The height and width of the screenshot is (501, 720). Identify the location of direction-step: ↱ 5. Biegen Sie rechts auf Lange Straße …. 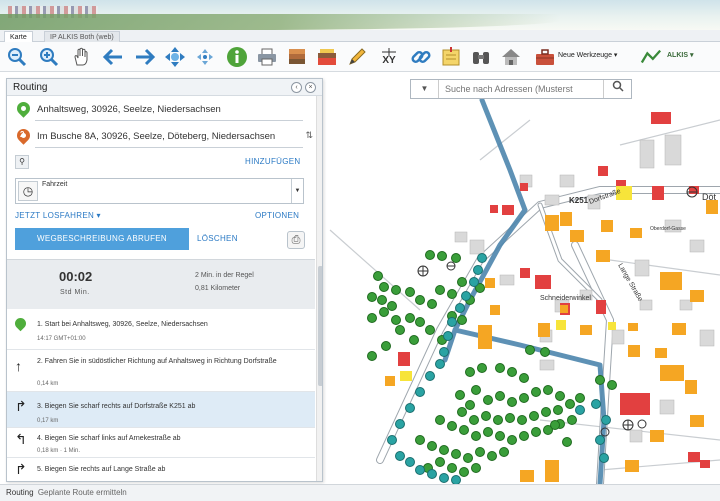
(161, 469).